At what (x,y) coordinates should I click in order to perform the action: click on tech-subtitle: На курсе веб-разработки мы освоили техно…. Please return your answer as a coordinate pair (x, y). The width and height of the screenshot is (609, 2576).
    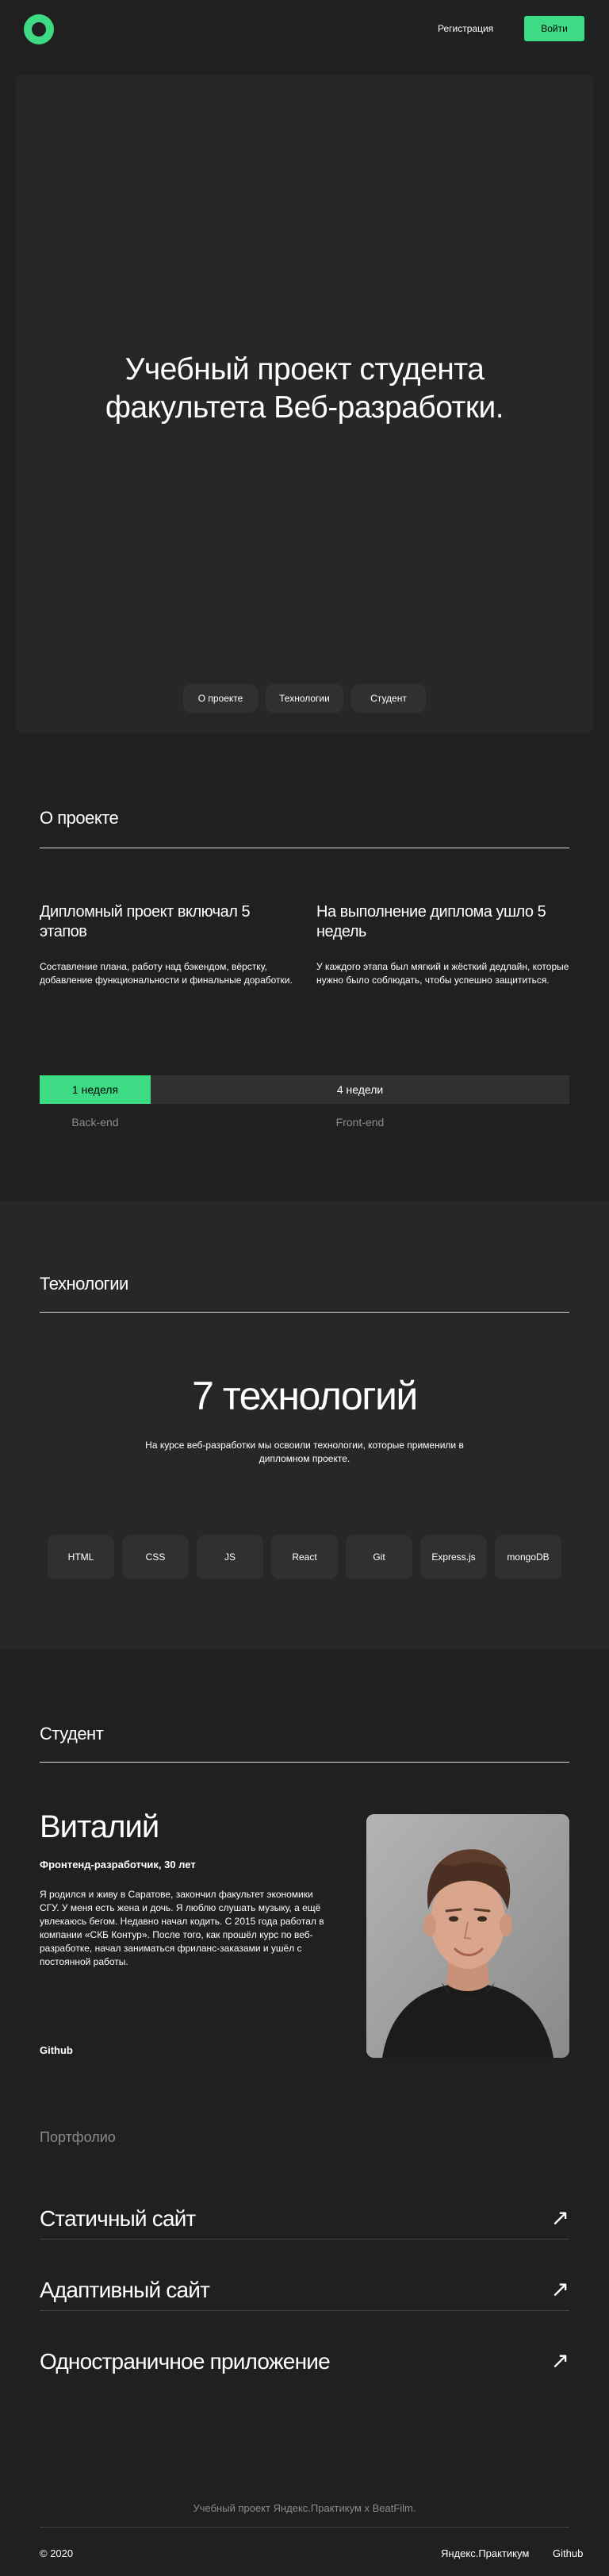
    Looking at the image, I should click on (304, 1452).